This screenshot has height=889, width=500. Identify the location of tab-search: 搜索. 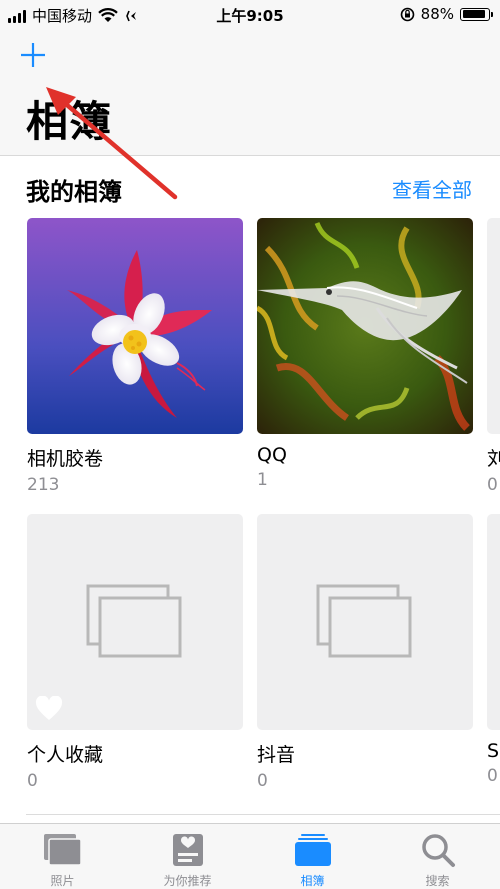
(437, 856).